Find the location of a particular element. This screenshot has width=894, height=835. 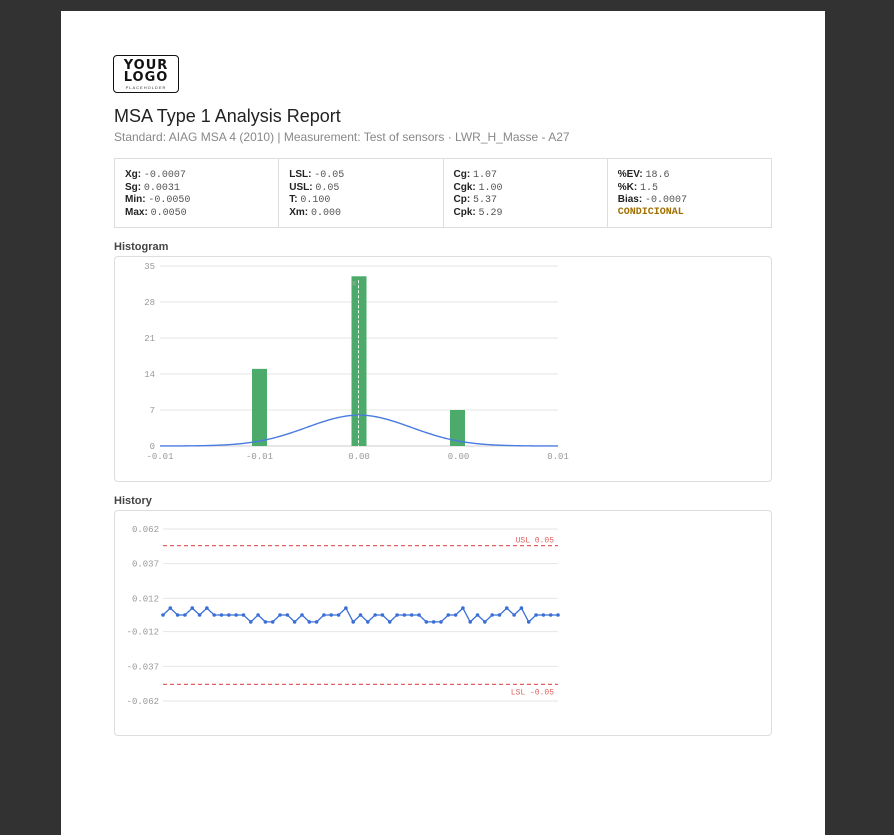

y-tick-label: -0.062 is located at coordinates (143, 702).